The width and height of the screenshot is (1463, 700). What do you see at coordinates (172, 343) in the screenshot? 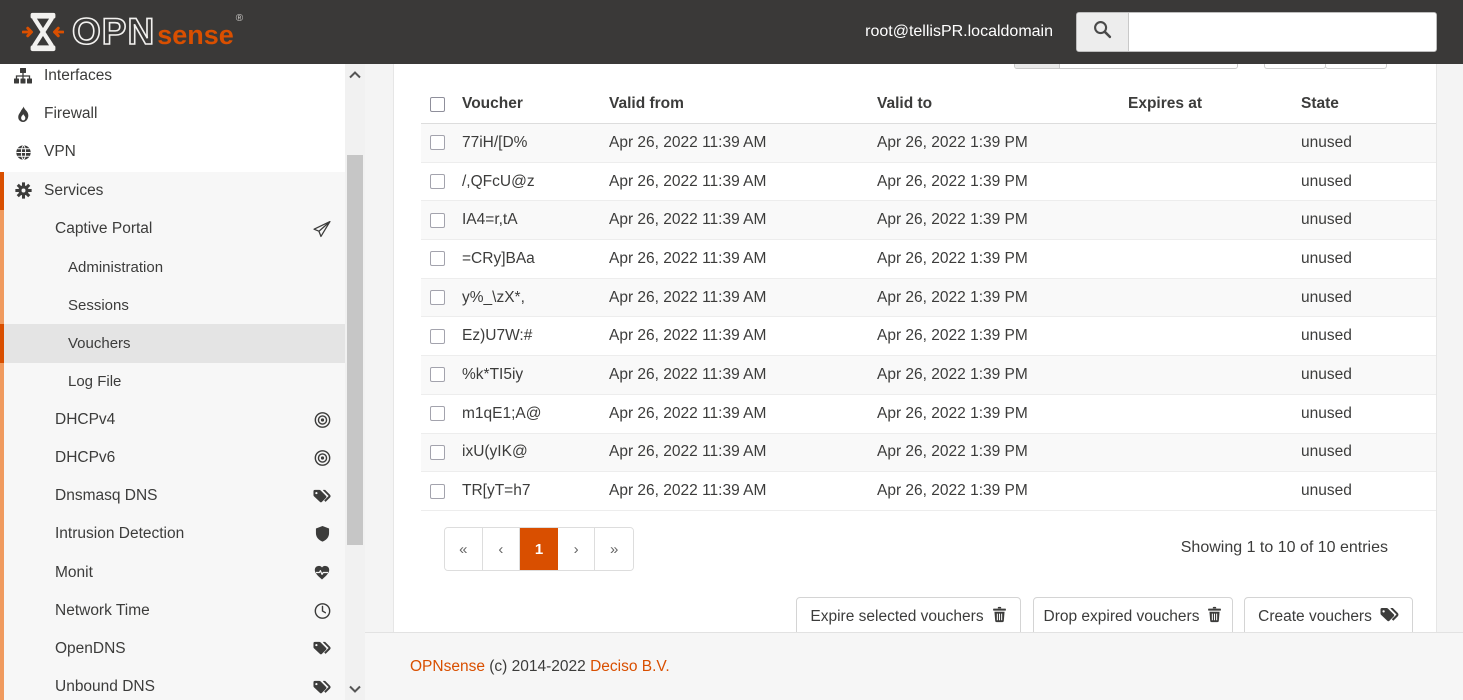
I see `sidebar-item-vouchers: Vouchers` at bounding box center [172, 343].